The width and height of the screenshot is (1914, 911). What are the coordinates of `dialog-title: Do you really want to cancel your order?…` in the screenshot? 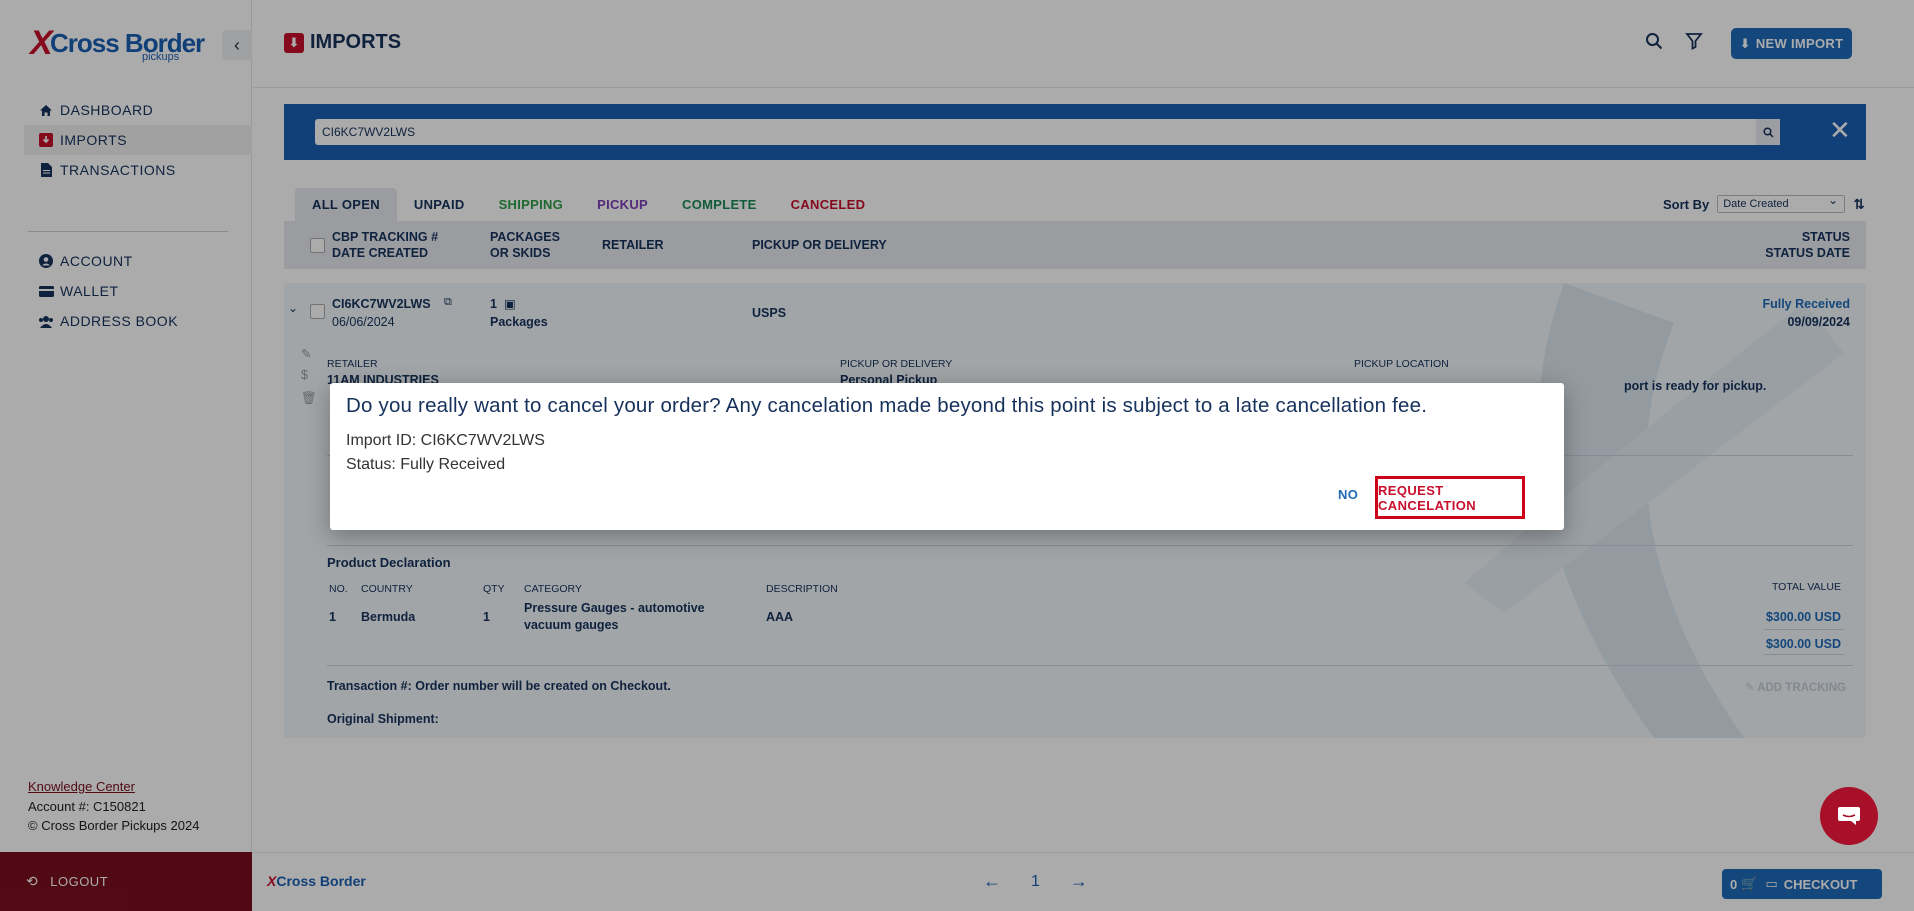 It's located at (887, 405).